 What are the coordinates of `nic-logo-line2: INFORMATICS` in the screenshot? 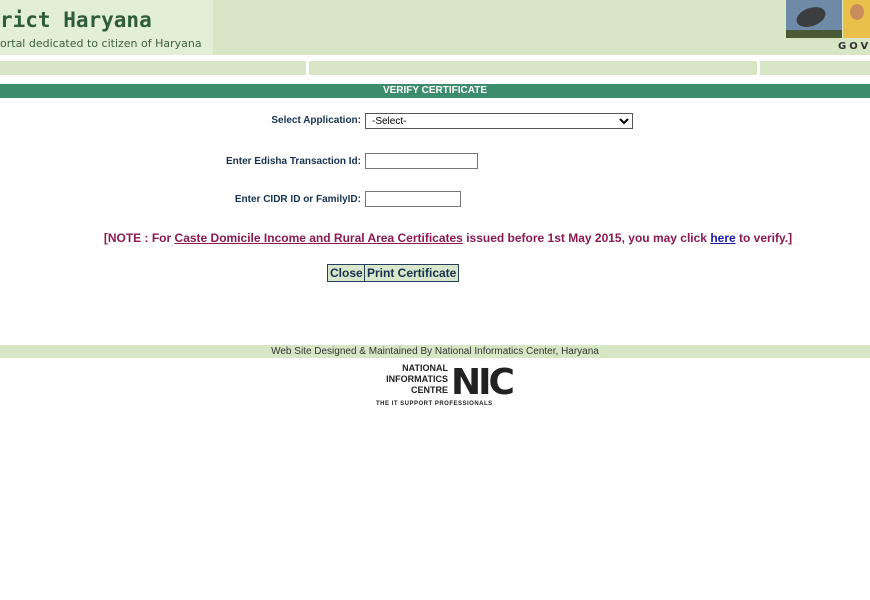 It's located at (417, 379).